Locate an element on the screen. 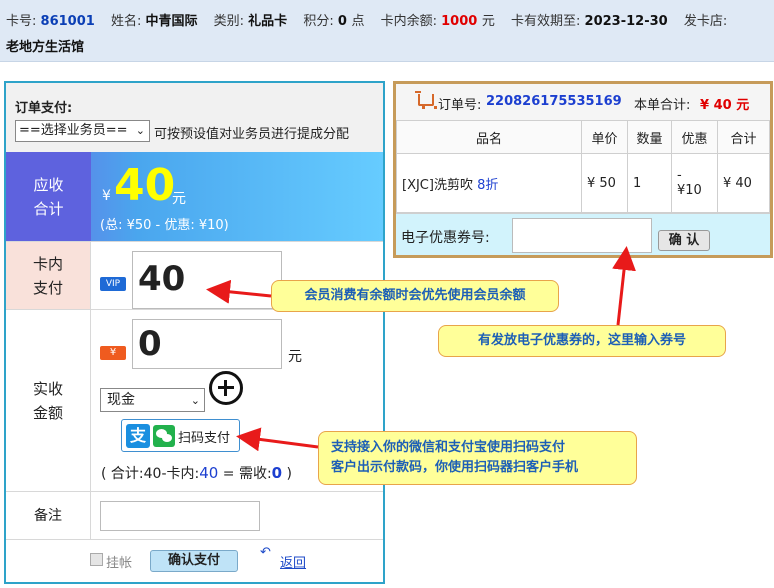 The image size is (774, 588). order-no-label: 订单号: is located at coordinates (460, 105).